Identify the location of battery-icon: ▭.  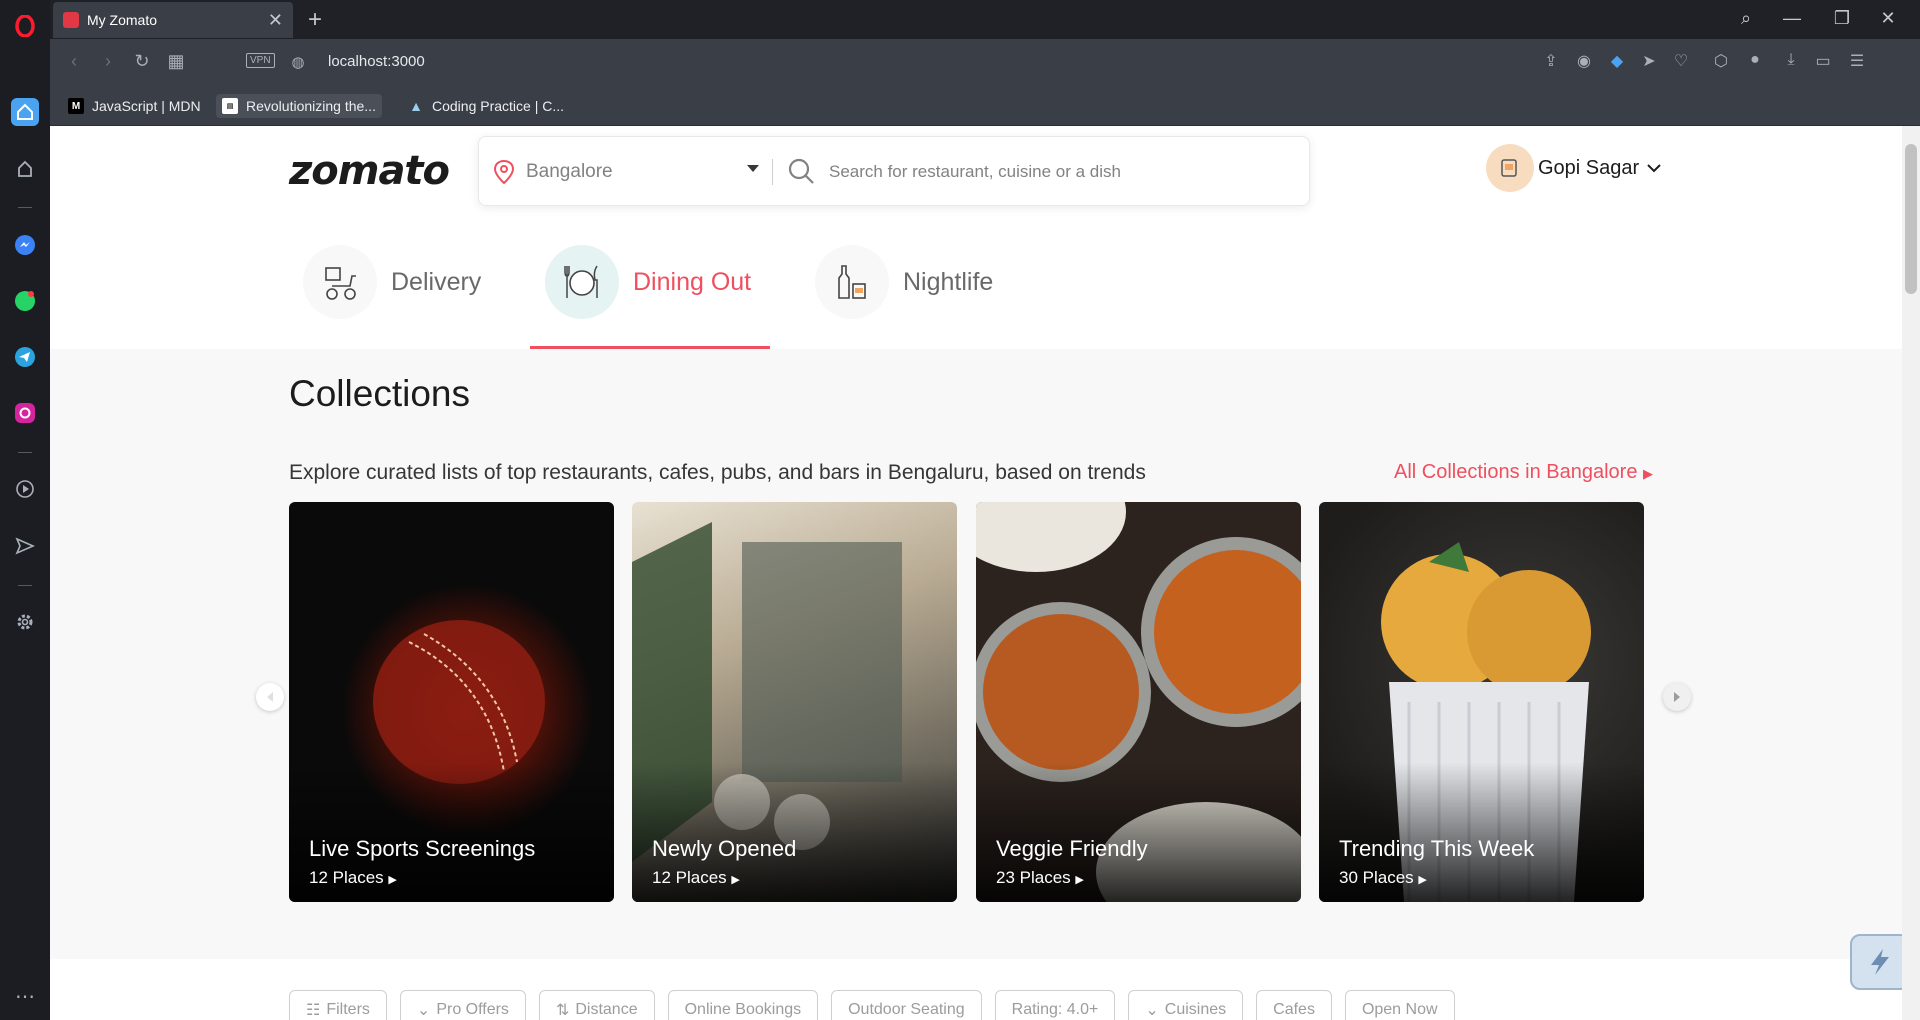
(1823, 61).